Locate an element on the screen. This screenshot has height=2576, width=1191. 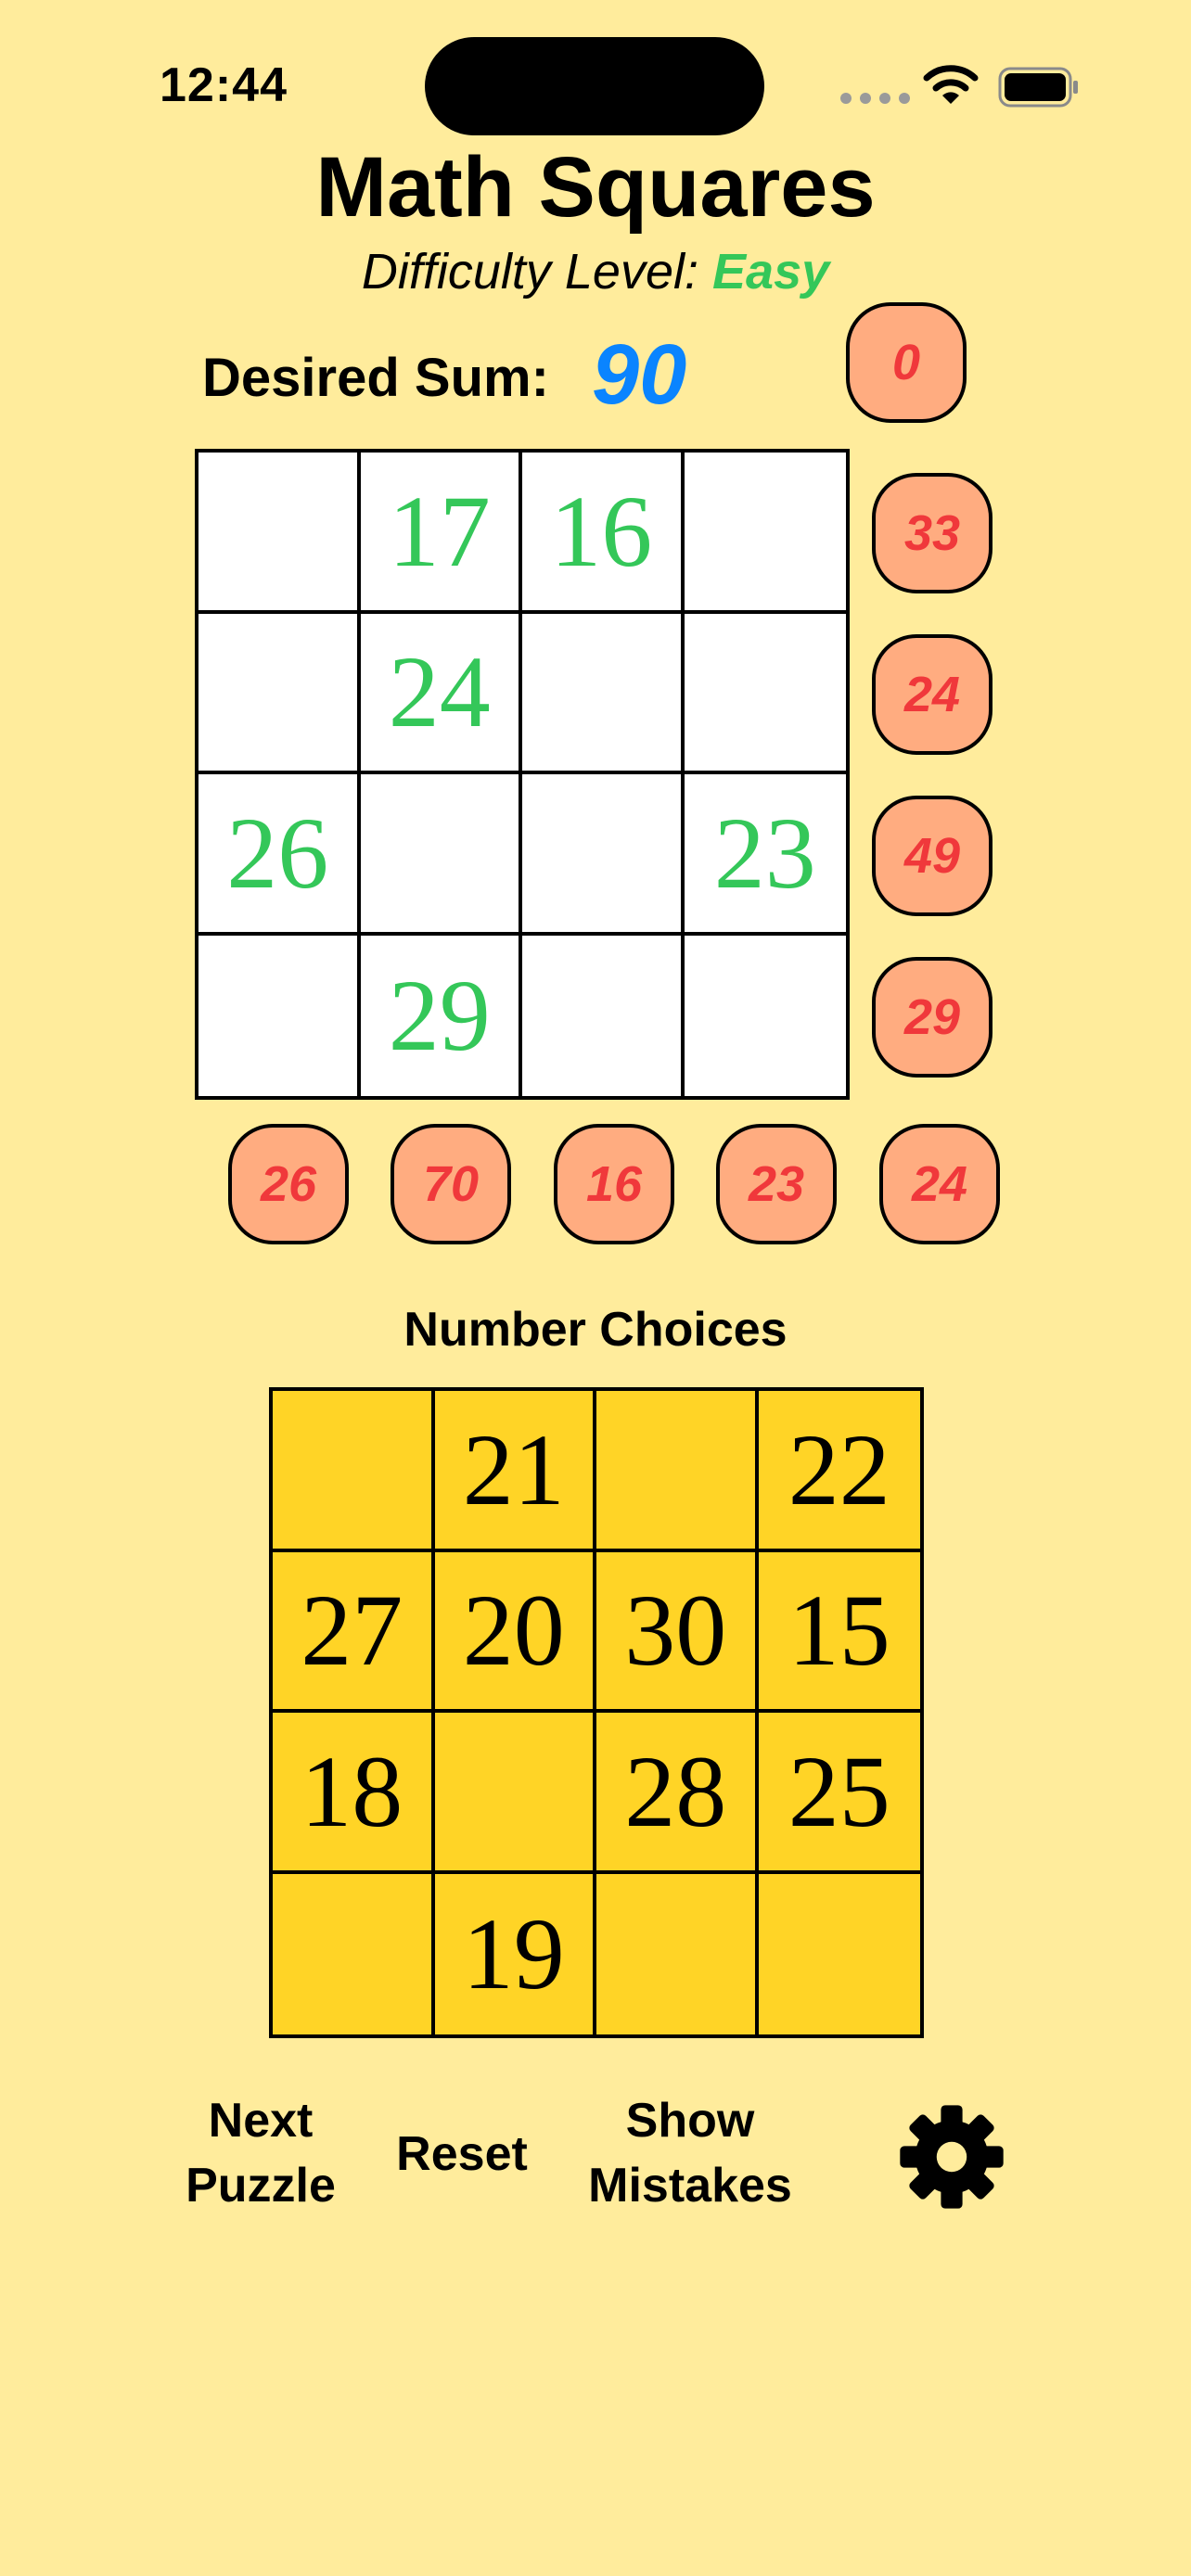
column-sum-bubble-3: 16 is located at coordinates (614, 1184).